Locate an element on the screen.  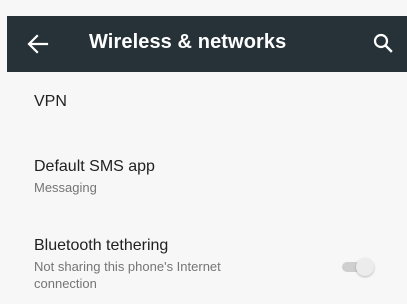
search-icon is located at coordinates (383, 43).